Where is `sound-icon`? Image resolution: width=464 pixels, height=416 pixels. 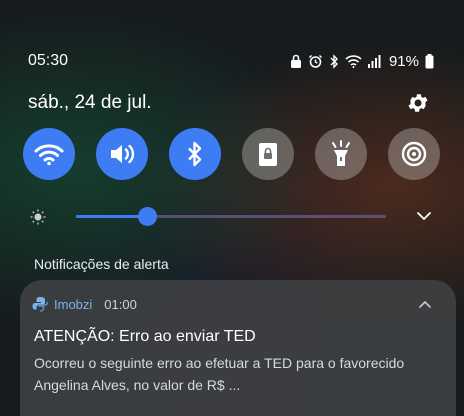 sound-icon is located at coordinates (123, 154).